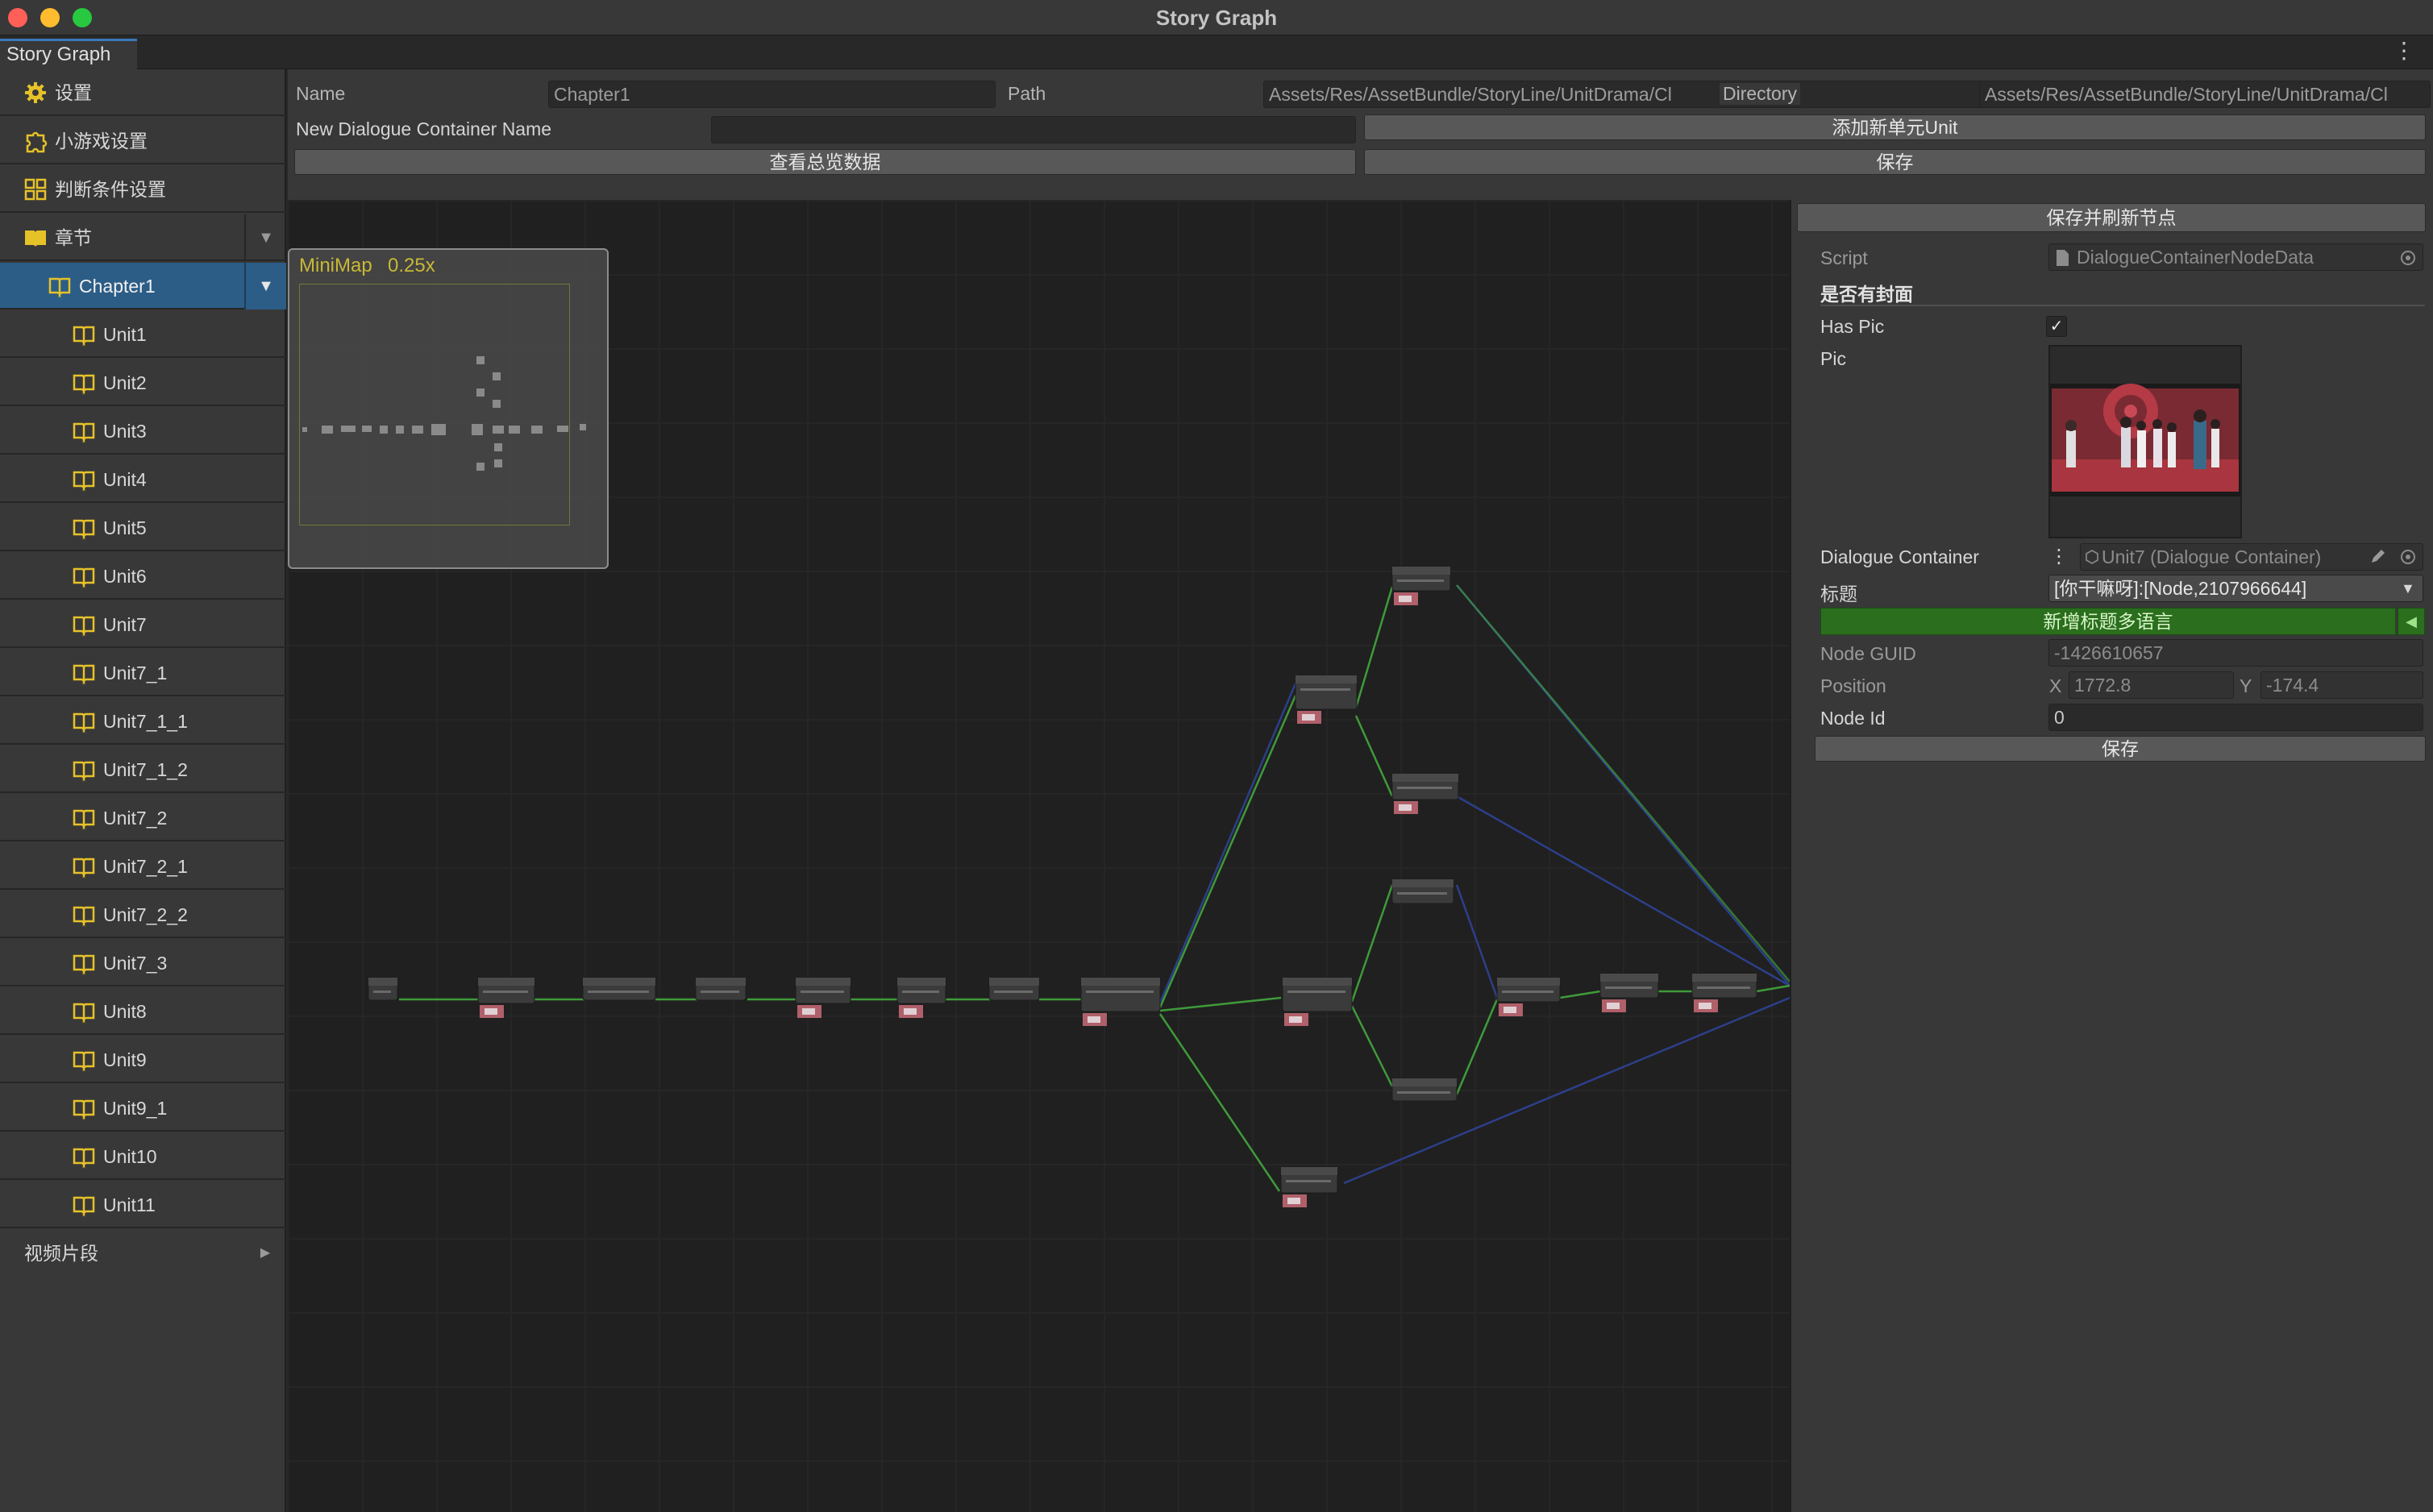  What do you see at coordinates (74, 92) in the screenshot?
I see `sidebar-item-label: 设置` at bounding box center [74, 92].